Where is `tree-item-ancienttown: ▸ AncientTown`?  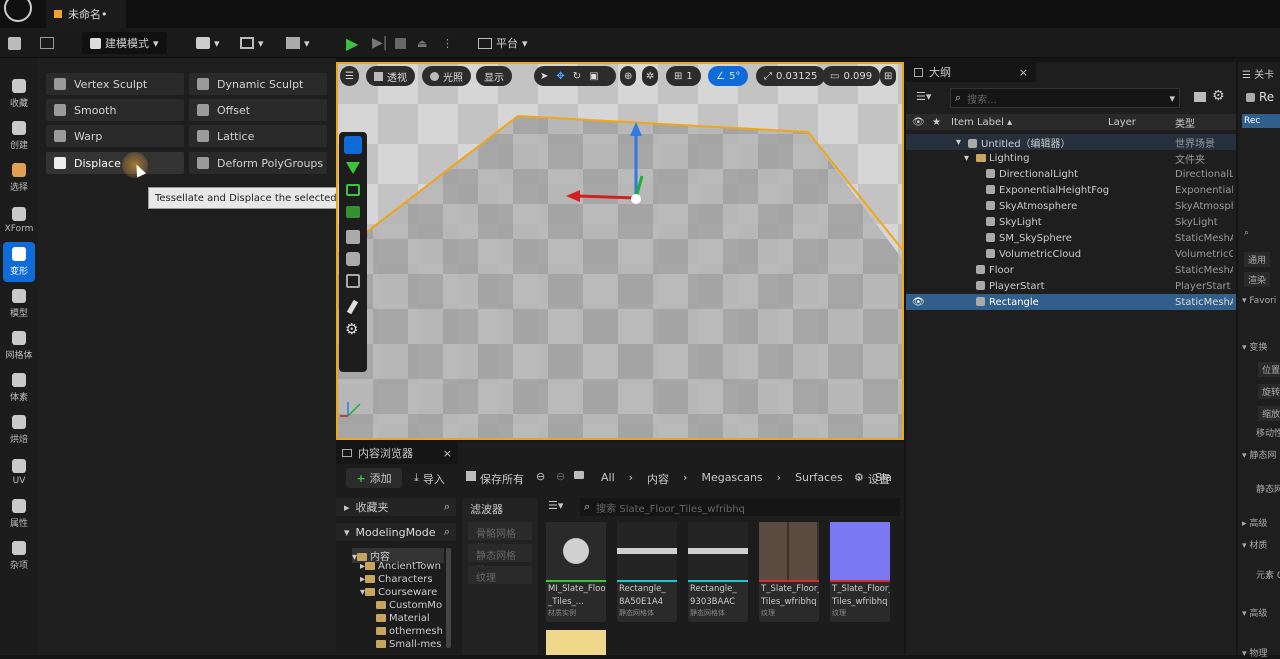
tree-item-ancienttown: ▸ AncientTown is located at coordinates (400, 566).